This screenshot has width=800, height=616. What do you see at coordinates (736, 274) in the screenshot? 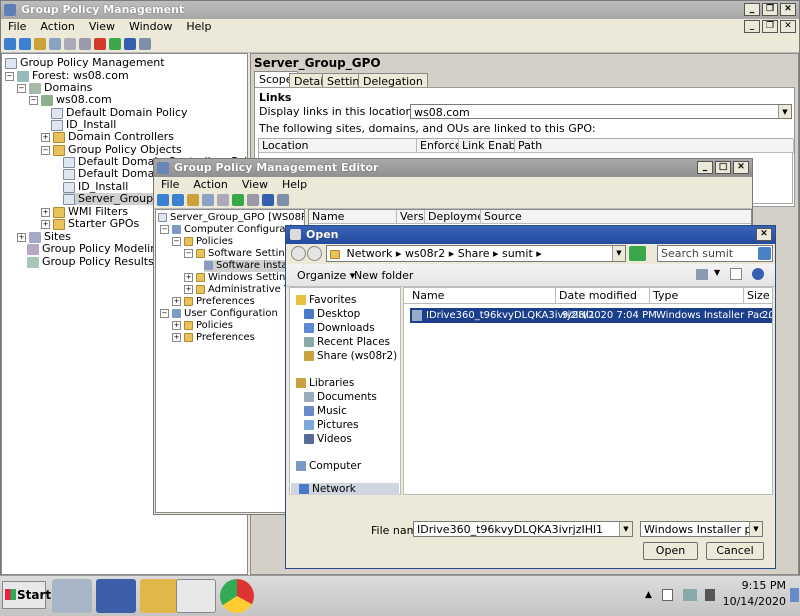
I see `preview-pane-icon` at bounding box center [736, 274].